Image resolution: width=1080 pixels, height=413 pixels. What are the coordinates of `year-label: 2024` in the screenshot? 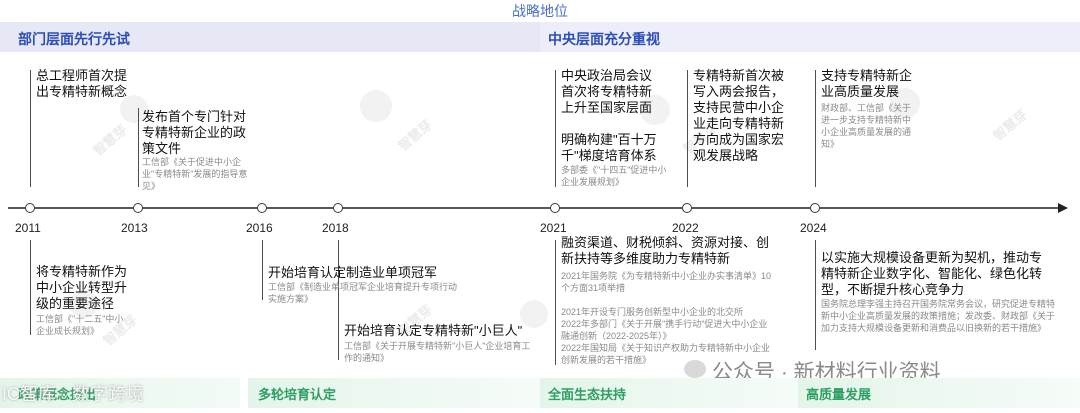 It's located at (813, 228).